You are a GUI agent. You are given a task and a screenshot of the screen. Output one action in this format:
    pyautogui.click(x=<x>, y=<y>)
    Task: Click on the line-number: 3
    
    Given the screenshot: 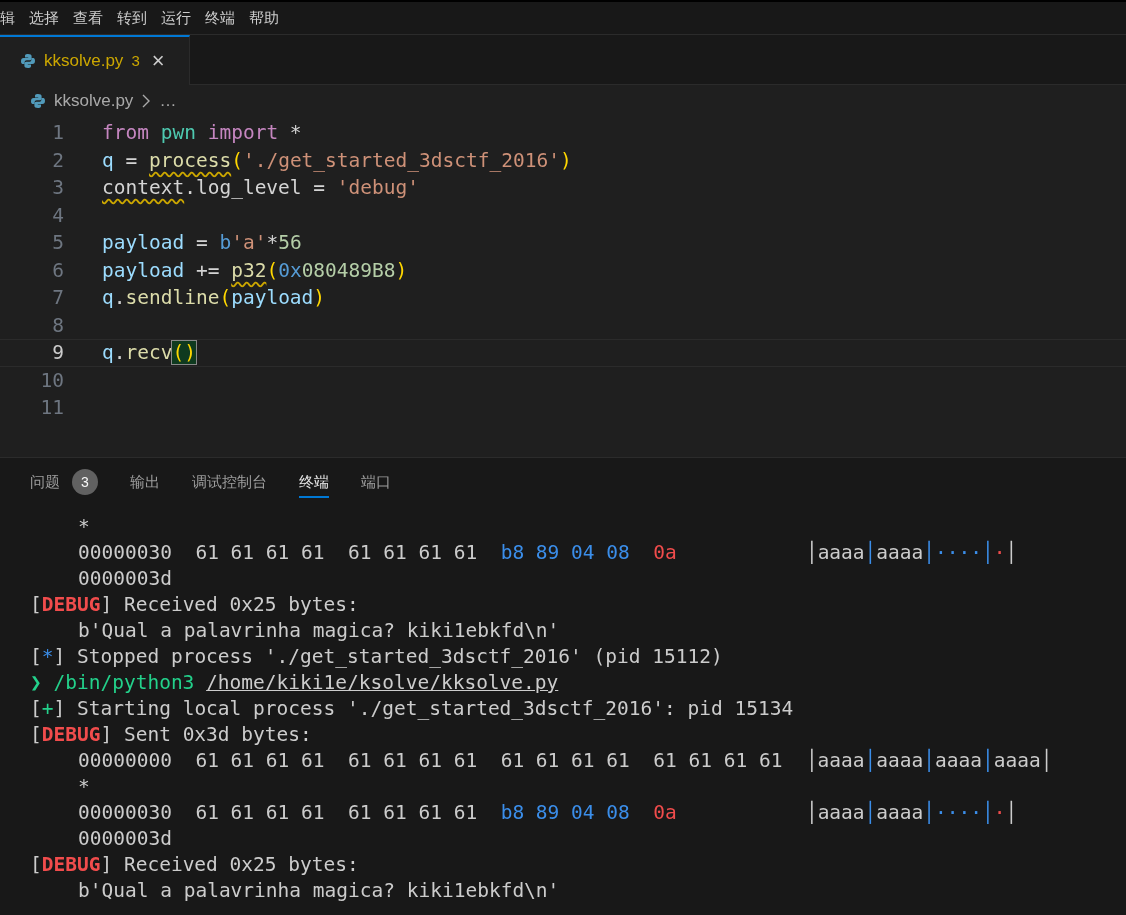 What is the action you would take?
    pyautogui.click(x=57, y=188)
    